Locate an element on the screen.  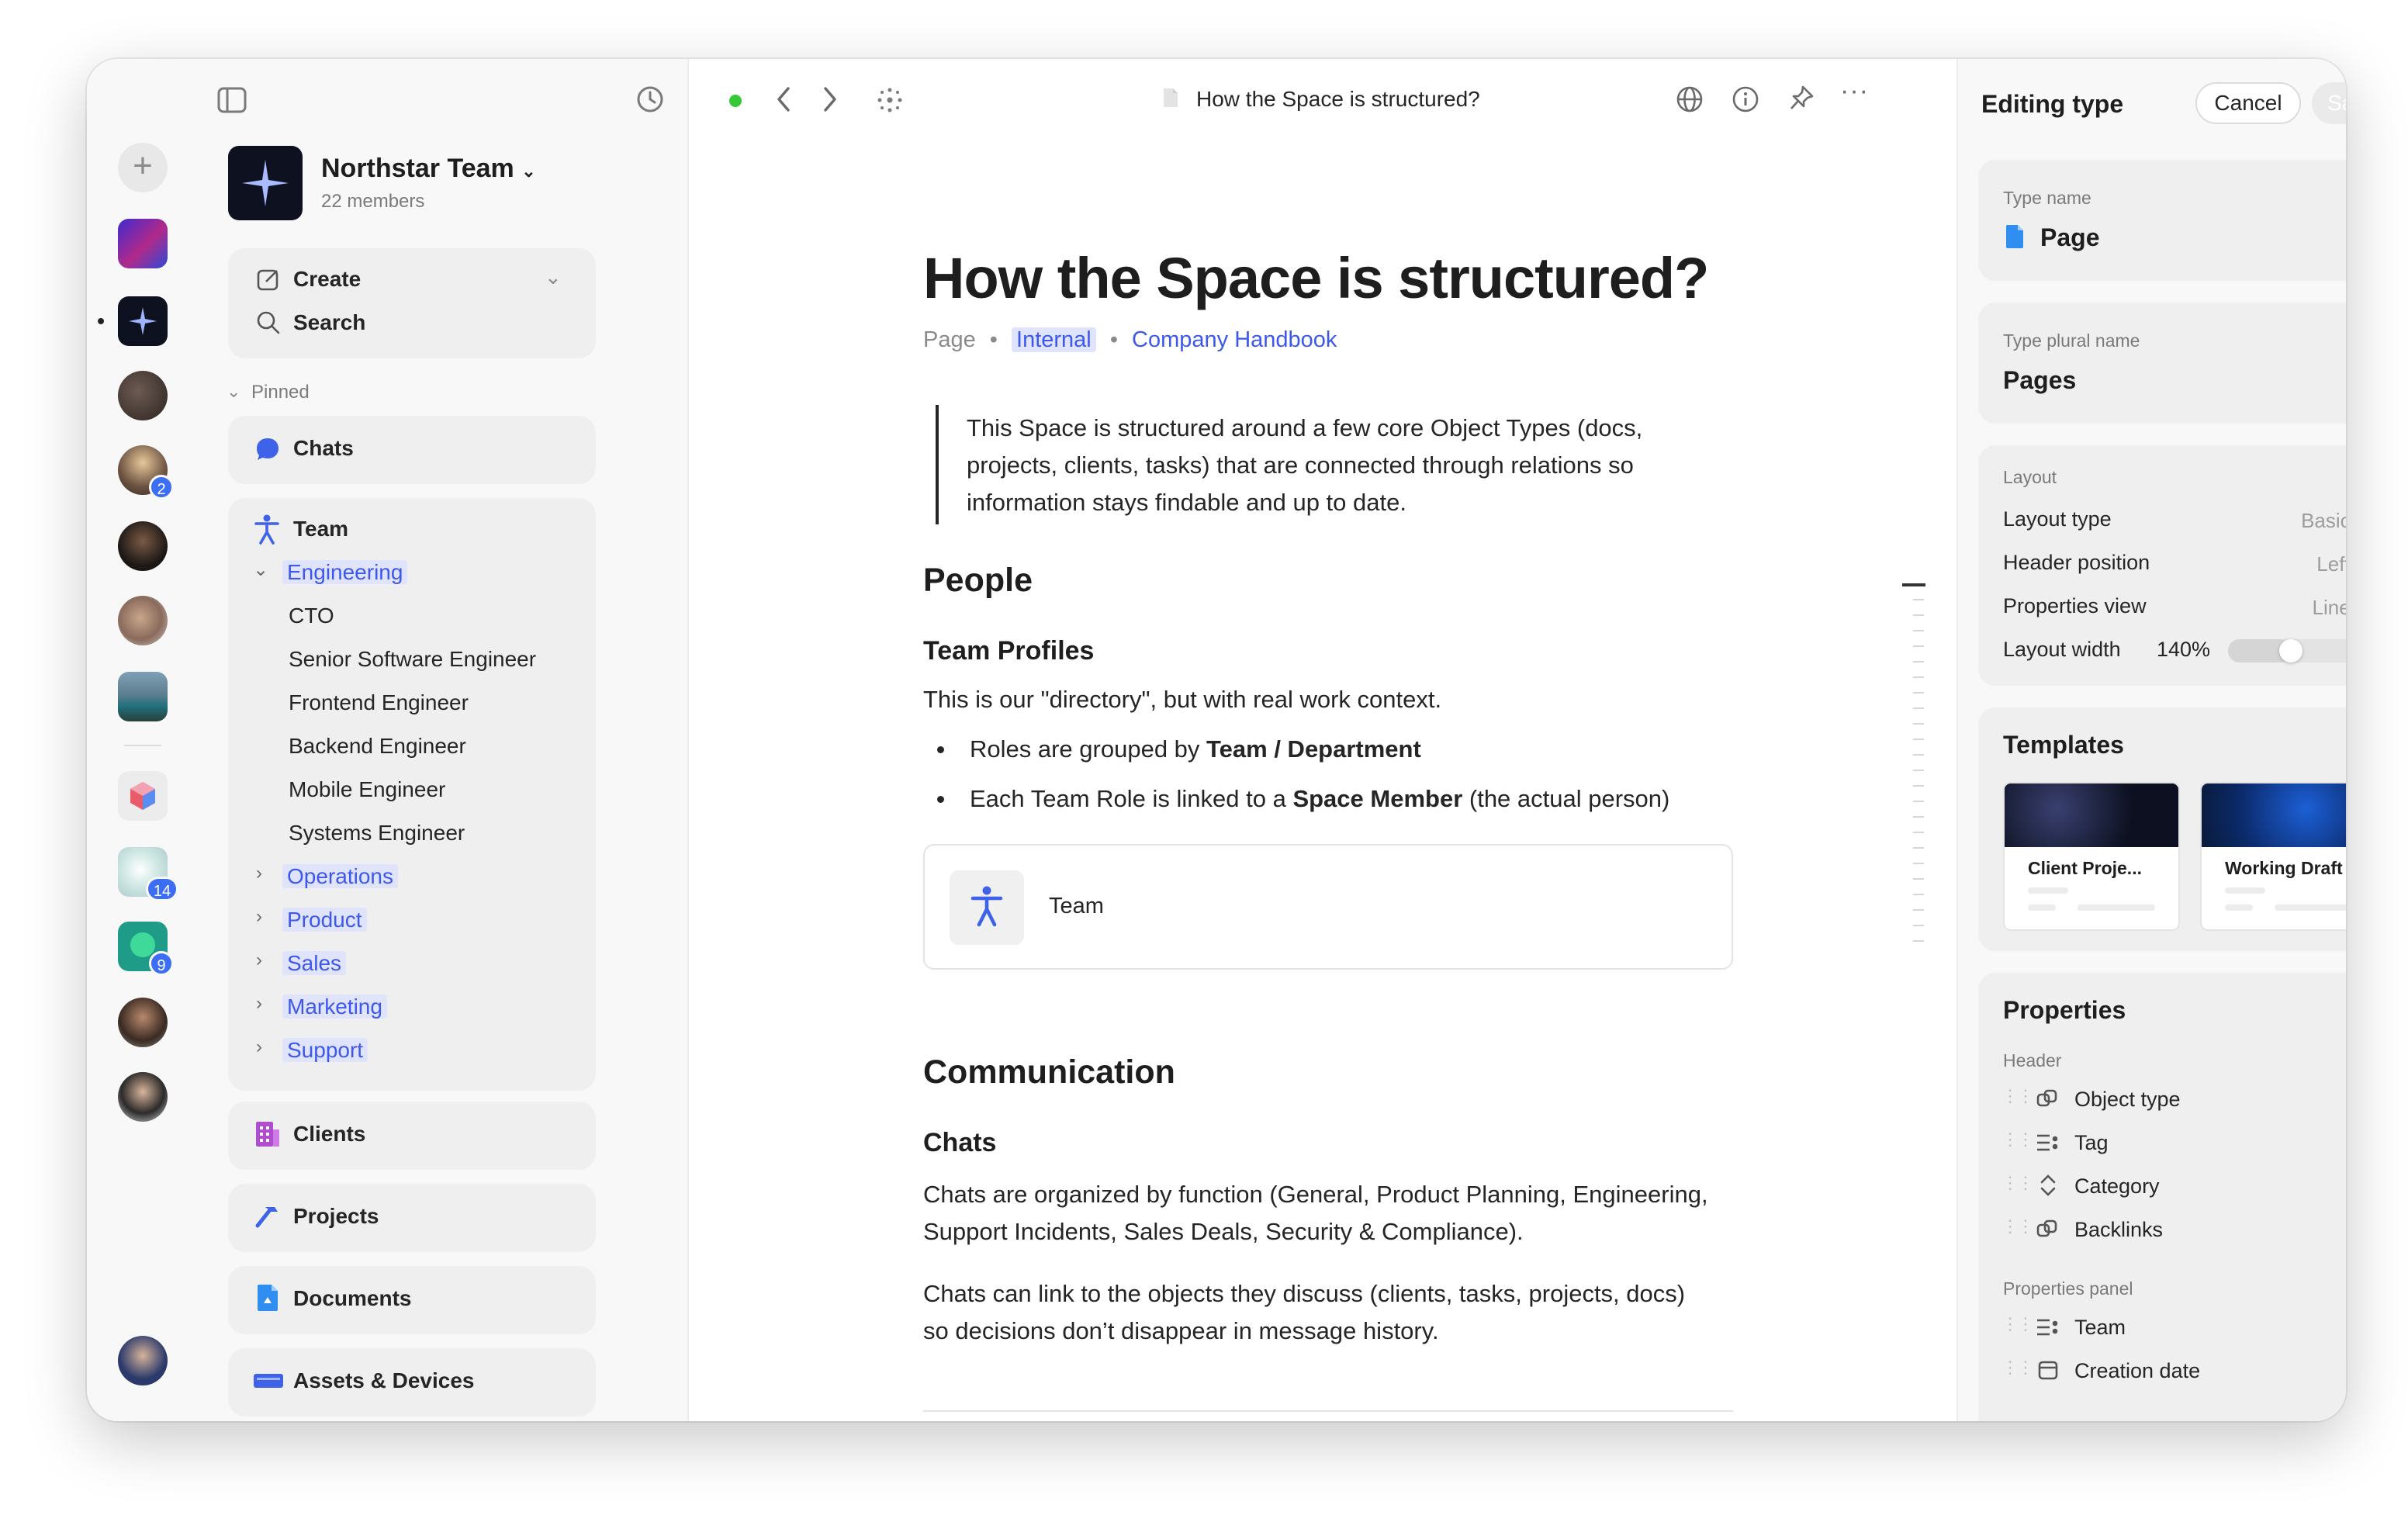
add-workspace-button: + is located at coordinates (143, 167).